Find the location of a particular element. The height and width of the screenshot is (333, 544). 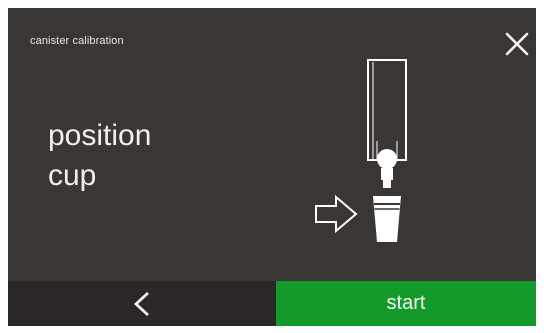

close-icon is located at coordinates (517, 44).